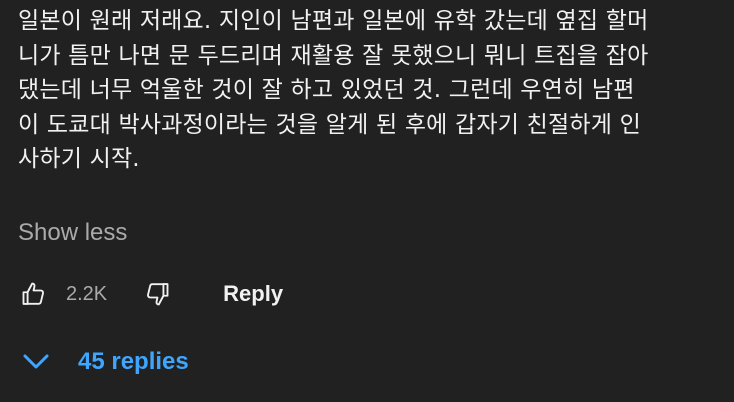  Describe the element at coordinates (87, 293) in the screenshot. I see `like-count: 2.2K` at that location.